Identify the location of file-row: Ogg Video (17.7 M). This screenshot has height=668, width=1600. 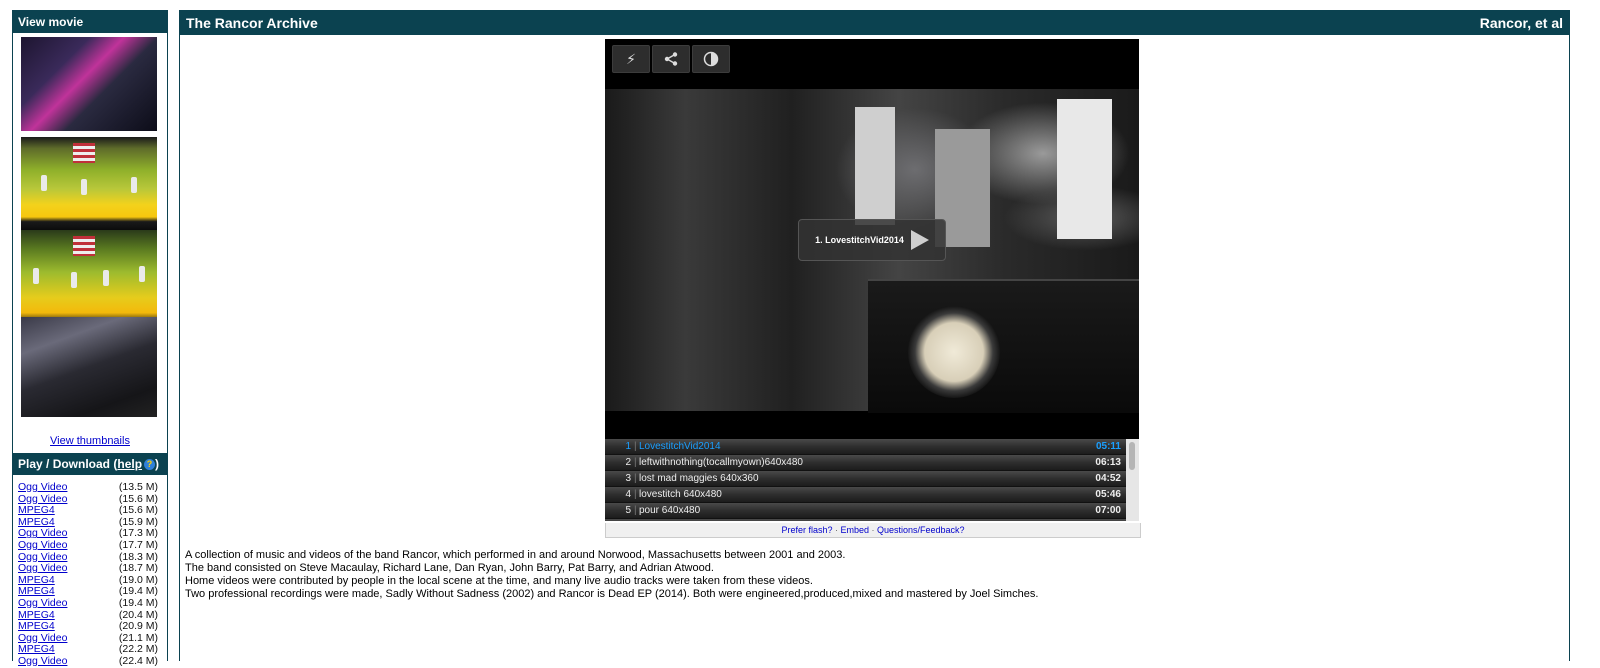
(88, 545).